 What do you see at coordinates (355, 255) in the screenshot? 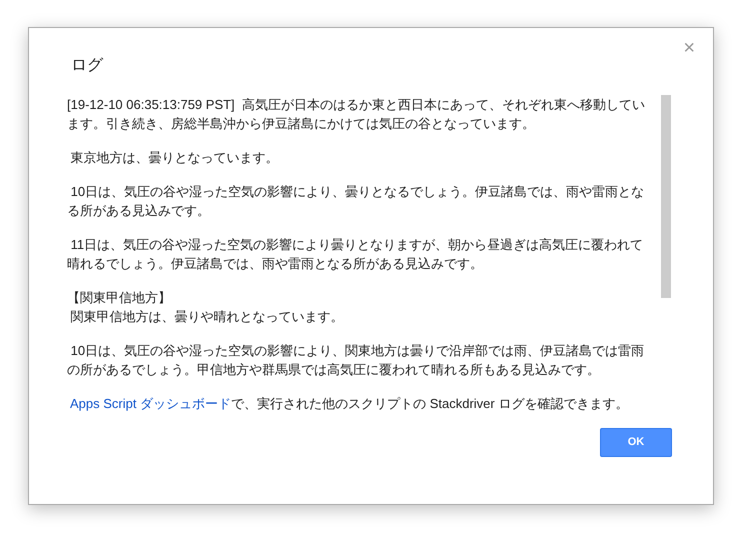
I see `log-paragraph: 11日は、気圧の谷や湿った空気の影響により曇りとなりますが、朝から昼過ぎは高気圧に覆われて晴れるでしょう。伊豆諸島では、雨や雷雨となる所がある見込みです。` at bounding box center [355, 255].